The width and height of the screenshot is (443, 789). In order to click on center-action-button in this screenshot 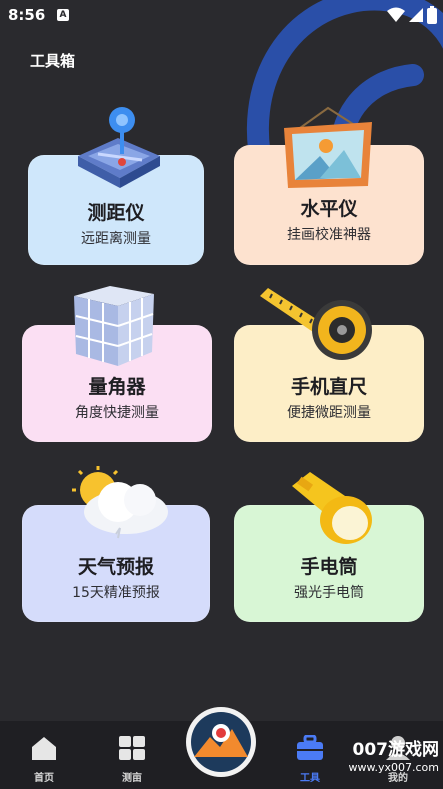, I will do `click(221, 742)`.